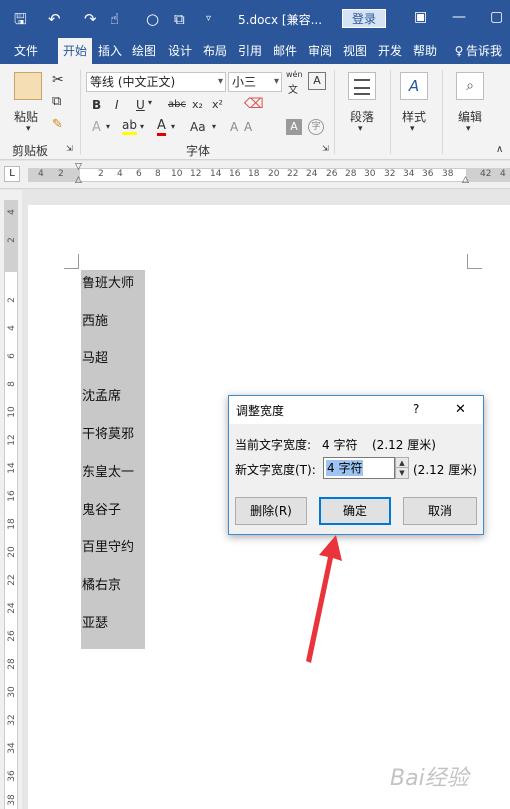  I want to click on minimize-icon: —, so click(459, 17).